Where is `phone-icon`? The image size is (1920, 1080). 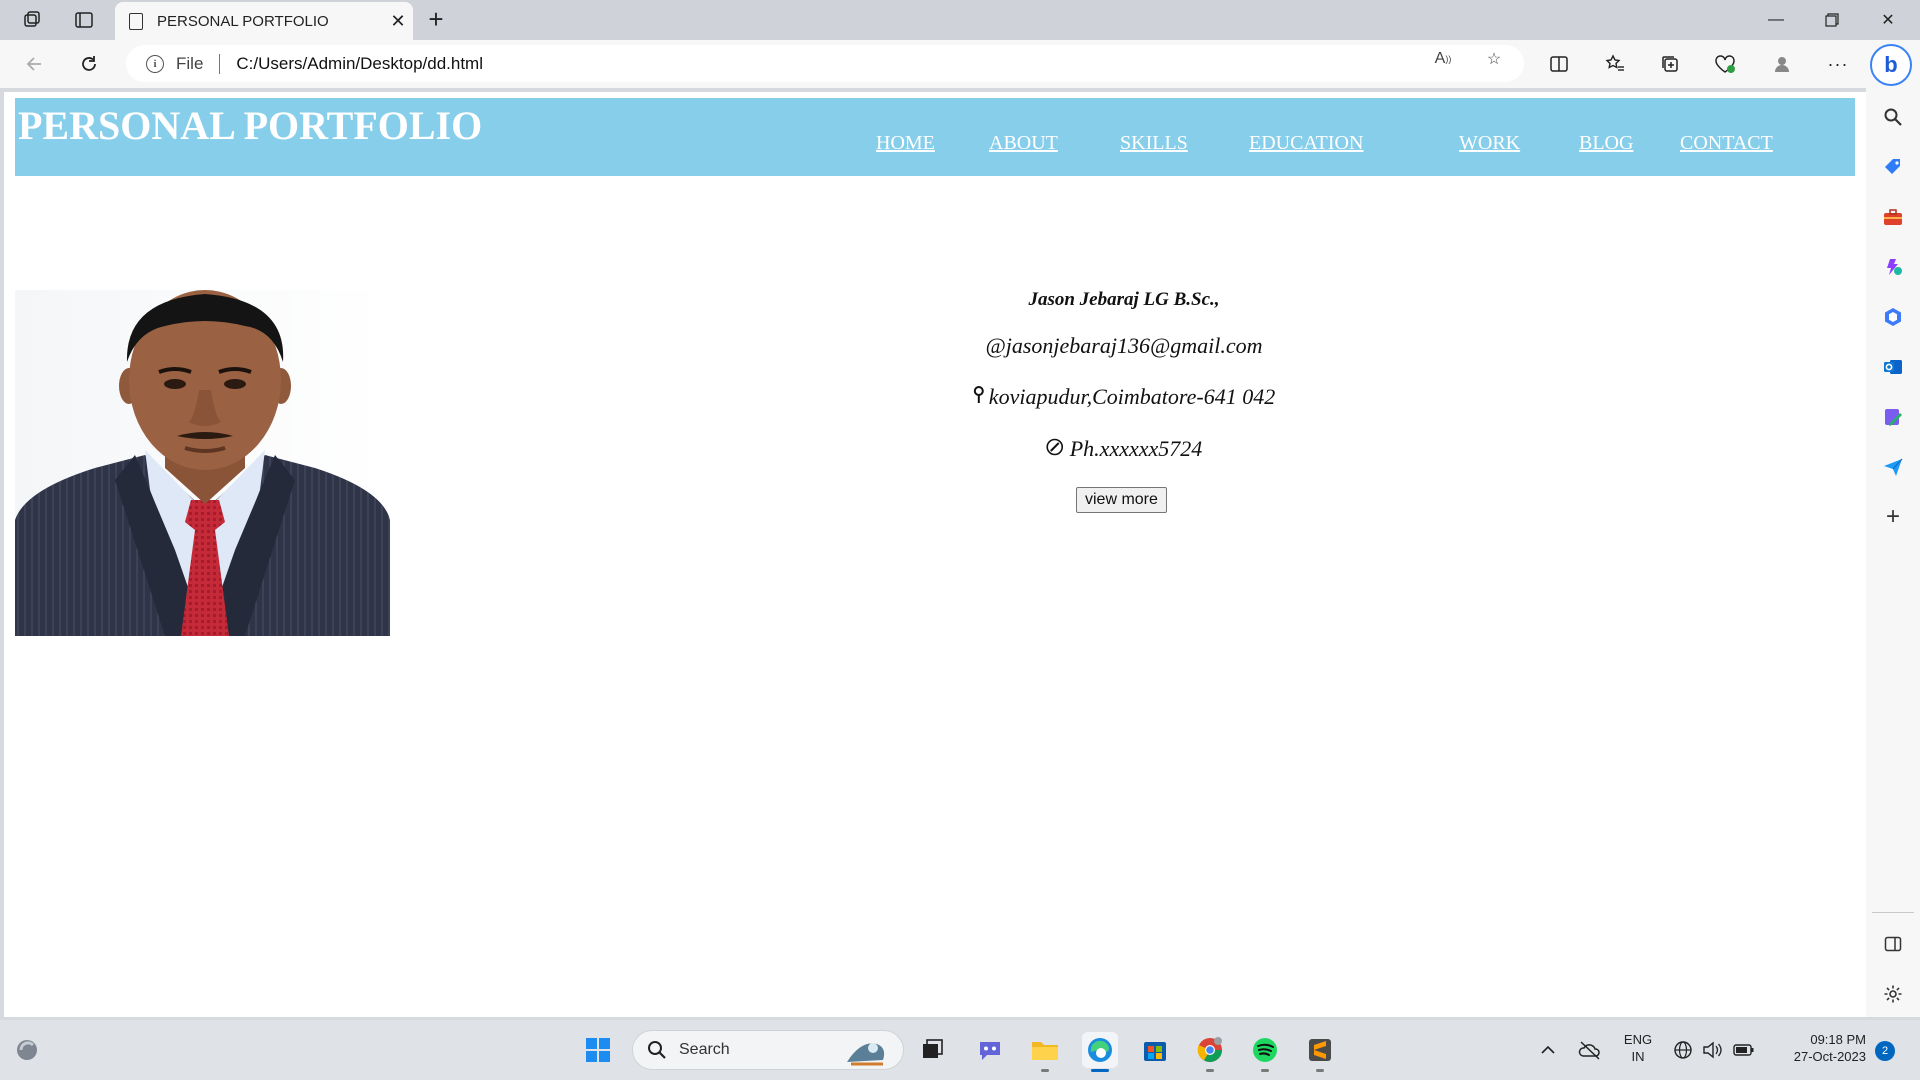 phone-icon is located at coordinates (1055, 449).